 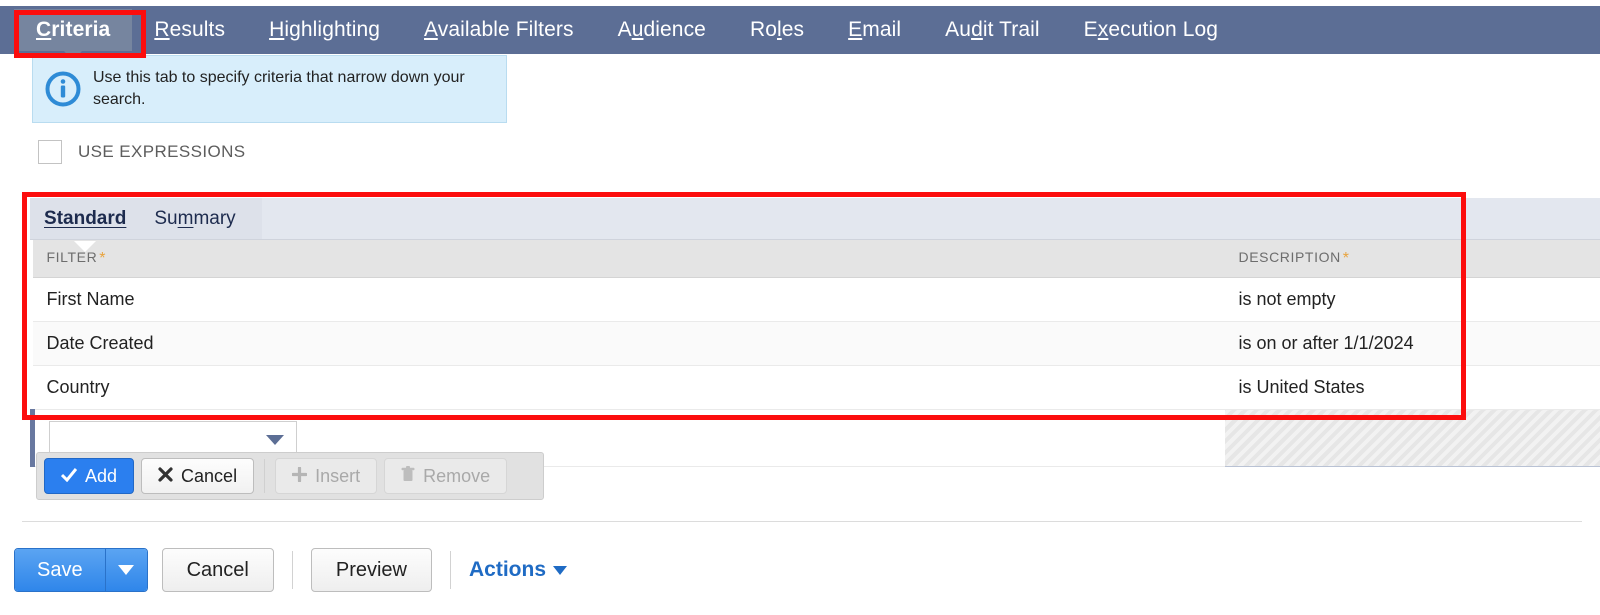 I want to click on cell-description-disabled, so click(x=1412, y=438).